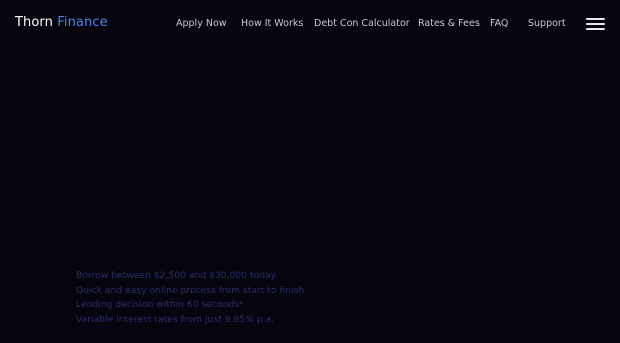  What do you see at coordinates (449, 23) in the screenshot?
I see `nav-rates-fees: Rates & Fees` at bounding box center [449, 23].